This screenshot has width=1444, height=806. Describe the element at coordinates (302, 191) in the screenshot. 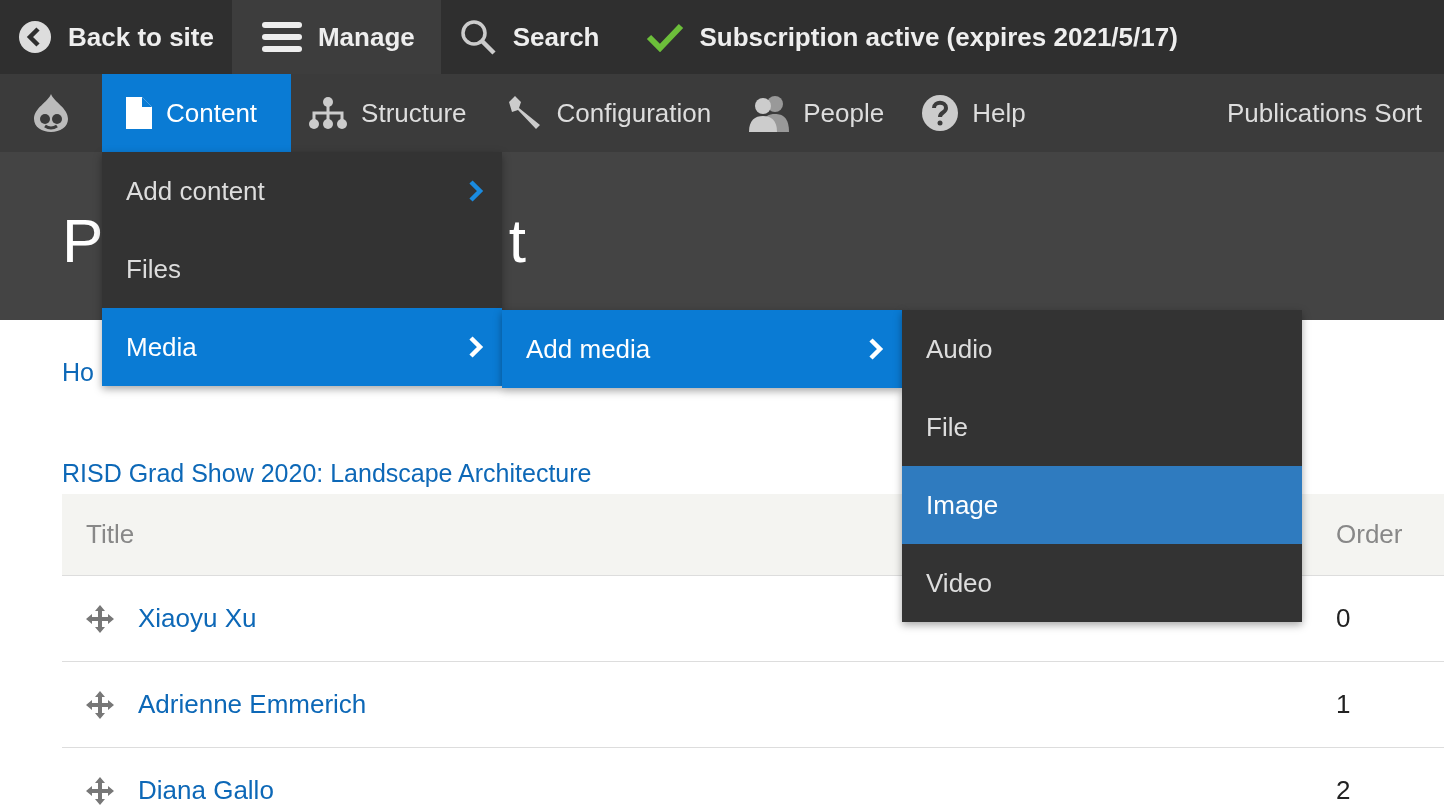

I see `menu-item: Add content` at that location.